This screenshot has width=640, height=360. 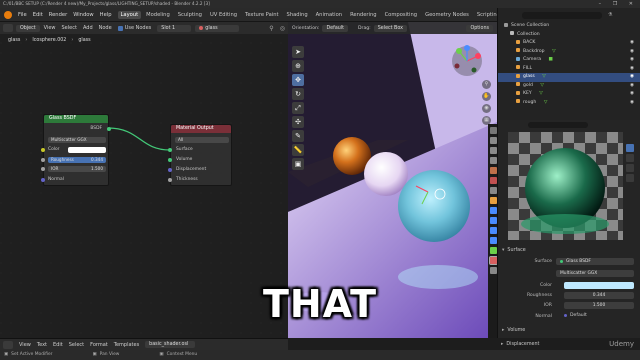 I want to click on roughness-input-socket, so click(x=43, y=160).